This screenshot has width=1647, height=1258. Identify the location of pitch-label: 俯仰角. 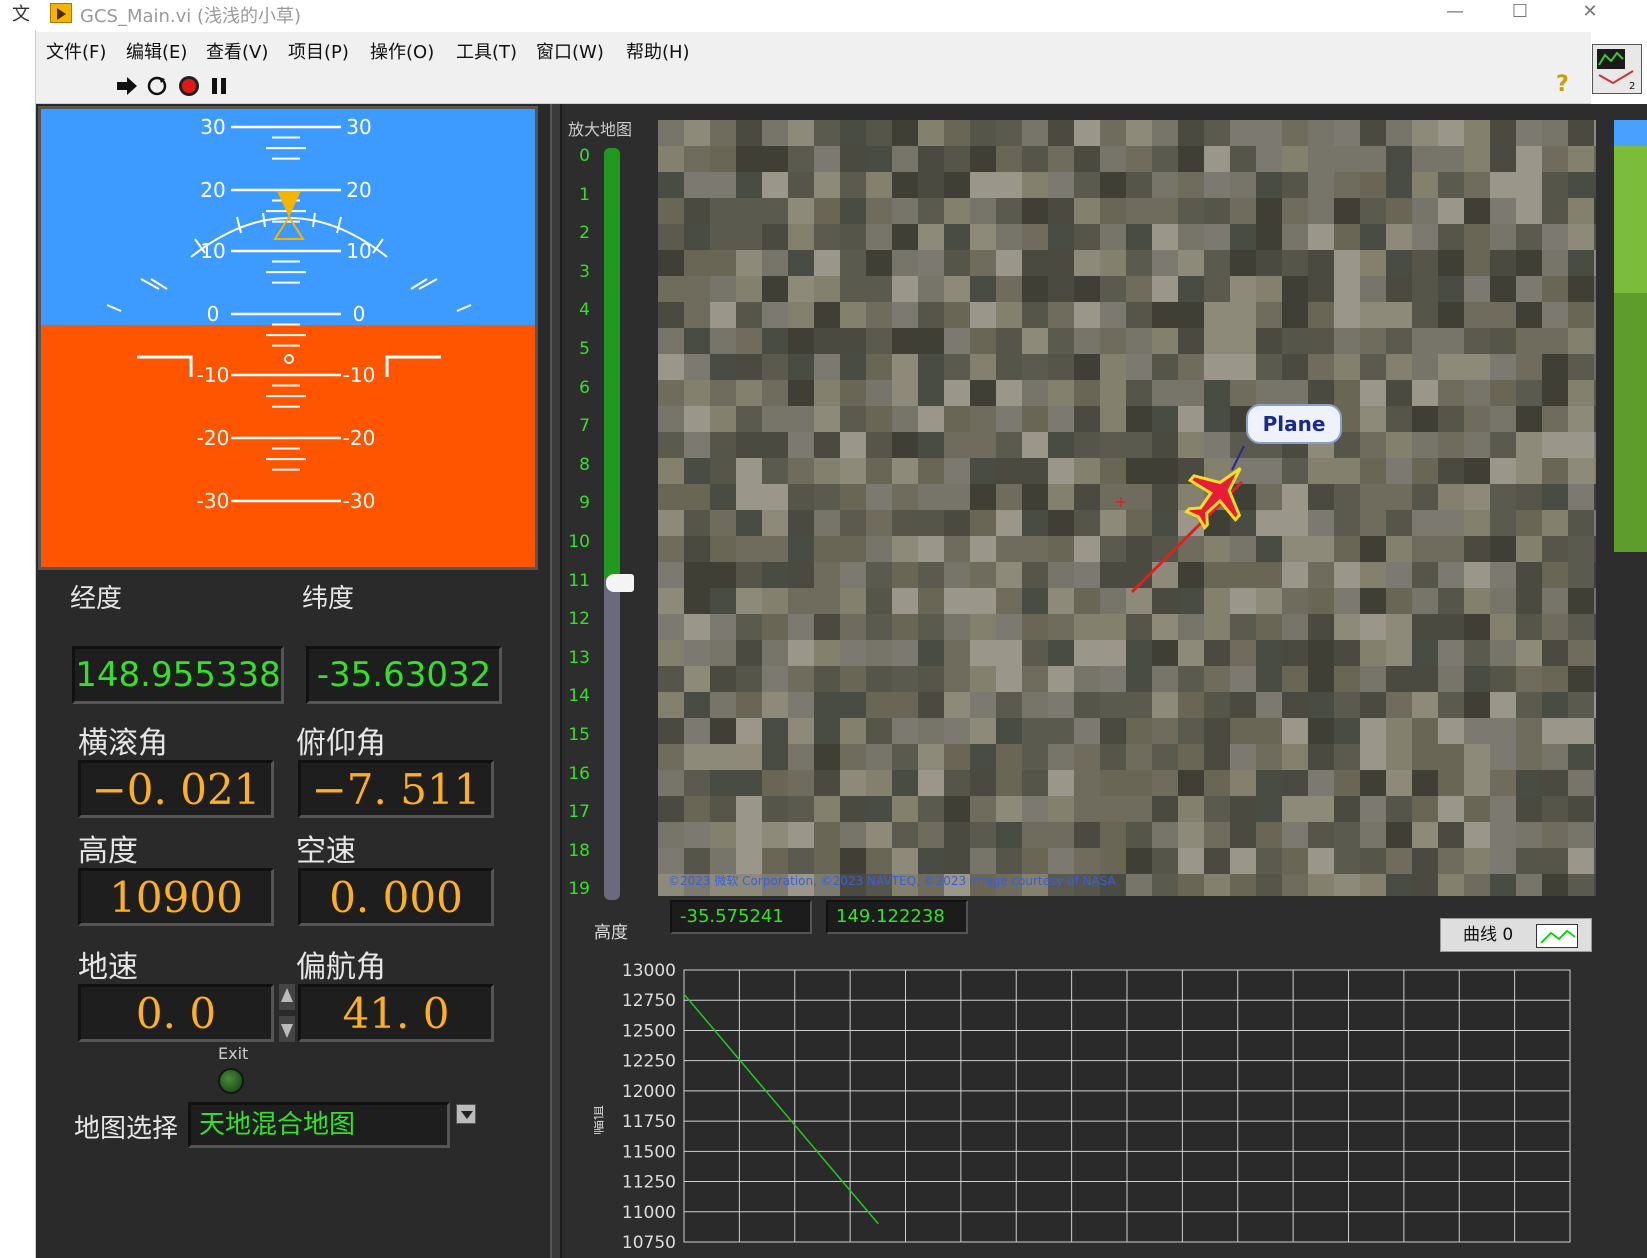
(341, 743).